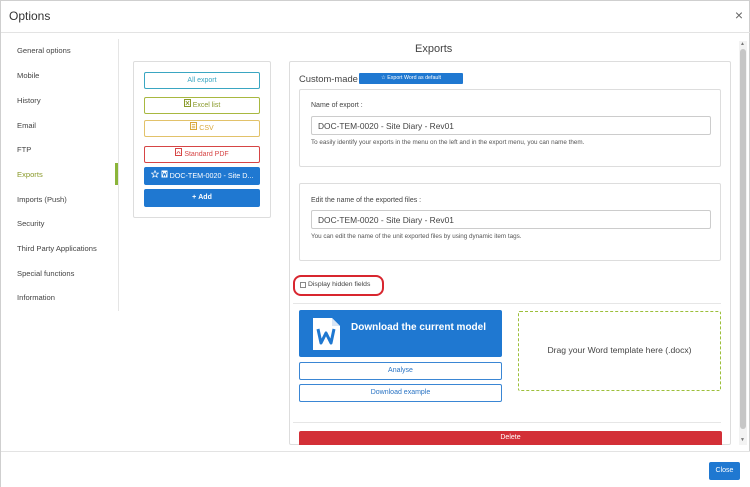 The image size is (750, 487). What do you see at coordinates (414, 78) in the screenshot?
I see `export-word-default-label: Export Word as default` at bounding box center [414, 78].